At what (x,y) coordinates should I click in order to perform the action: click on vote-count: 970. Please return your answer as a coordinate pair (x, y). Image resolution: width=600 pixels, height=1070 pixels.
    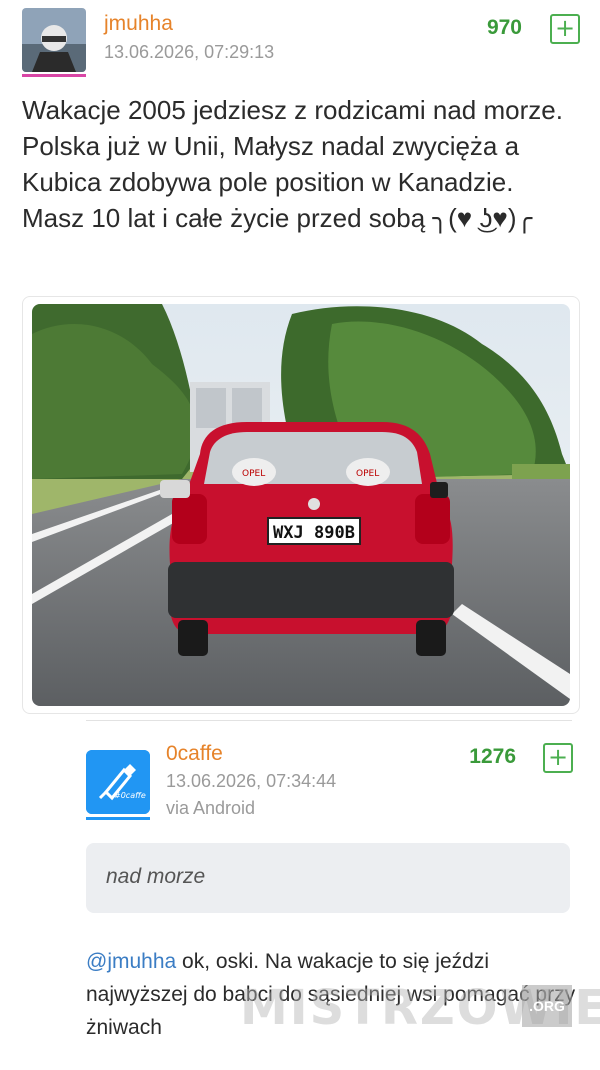
    Looking at the image, I should click on (504, 27).